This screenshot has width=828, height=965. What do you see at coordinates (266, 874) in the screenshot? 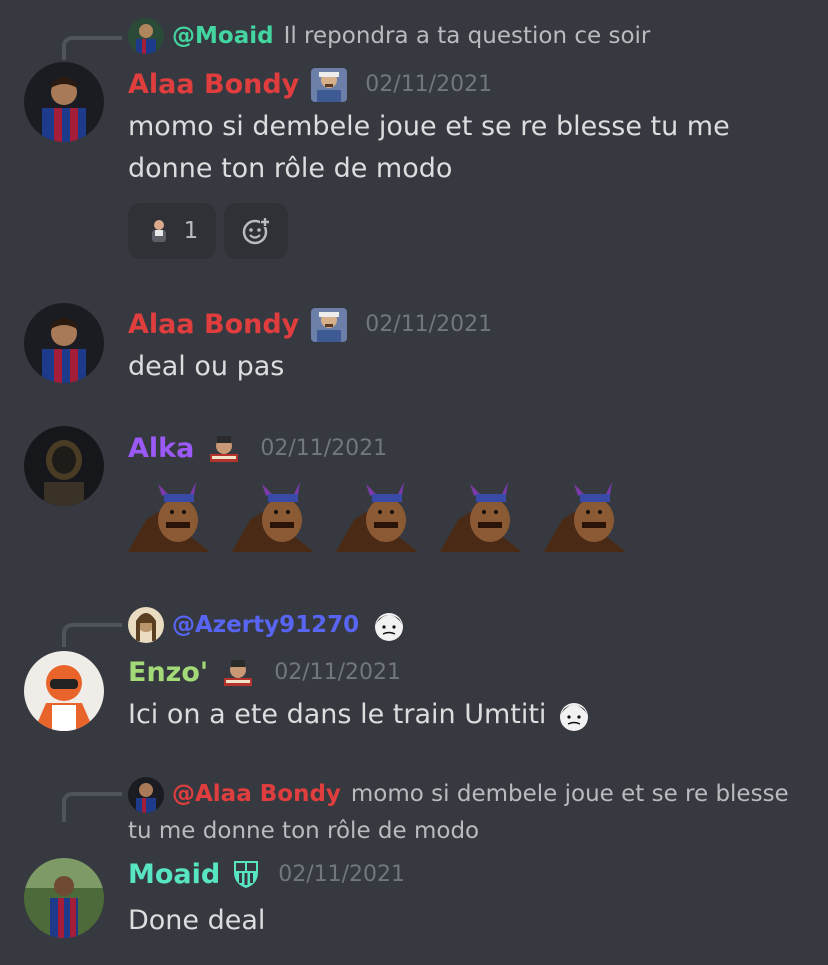
I see `message-header: Moaid 02/11/2021` at bounding box center [266, 874].